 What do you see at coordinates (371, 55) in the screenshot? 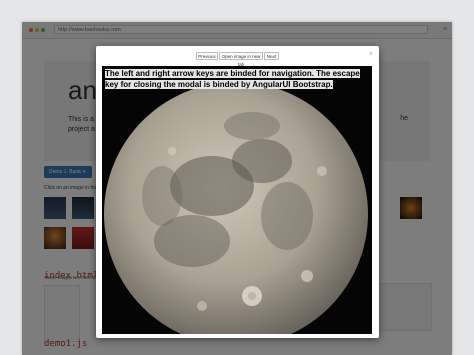
I see `close-icon: ×` at bounding box center [371, 55].